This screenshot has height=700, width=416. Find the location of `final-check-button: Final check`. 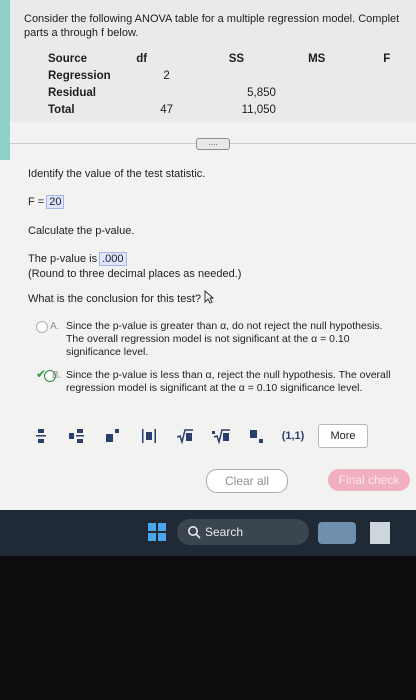

final-check-button: Final check is located at coordinates (369, 480).